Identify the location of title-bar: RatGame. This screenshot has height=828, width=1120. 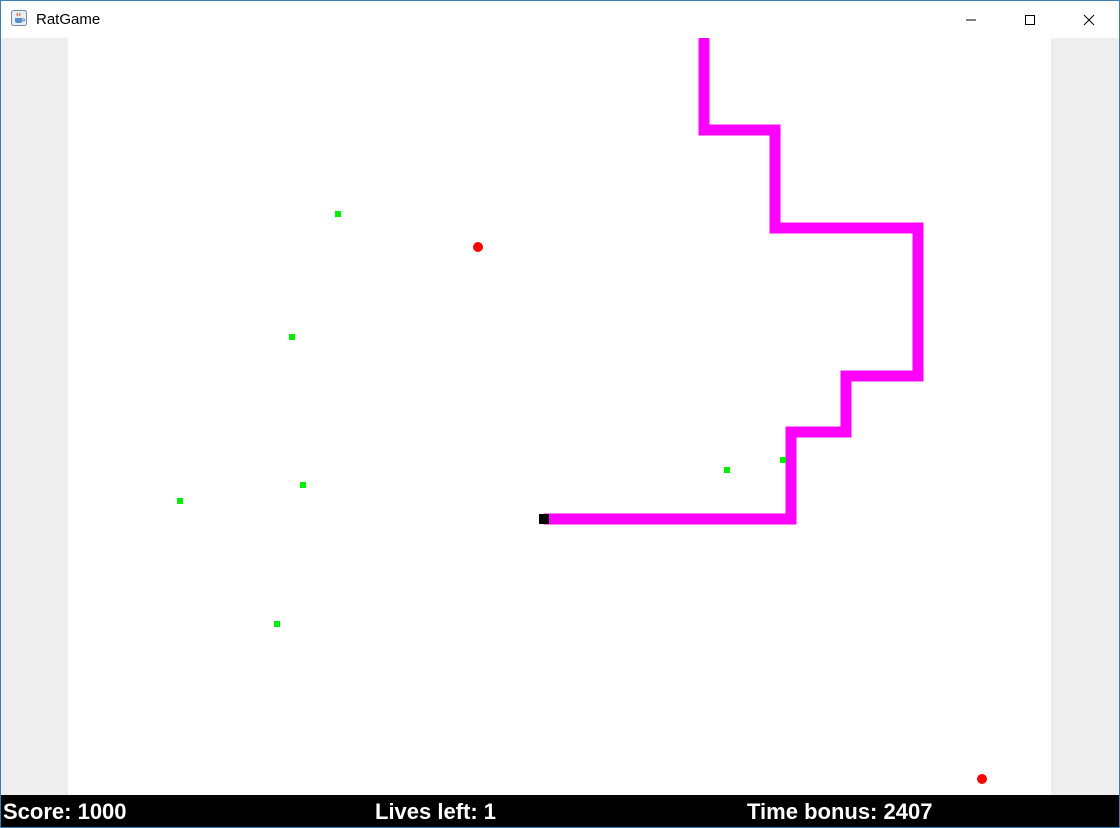
(560, 19).